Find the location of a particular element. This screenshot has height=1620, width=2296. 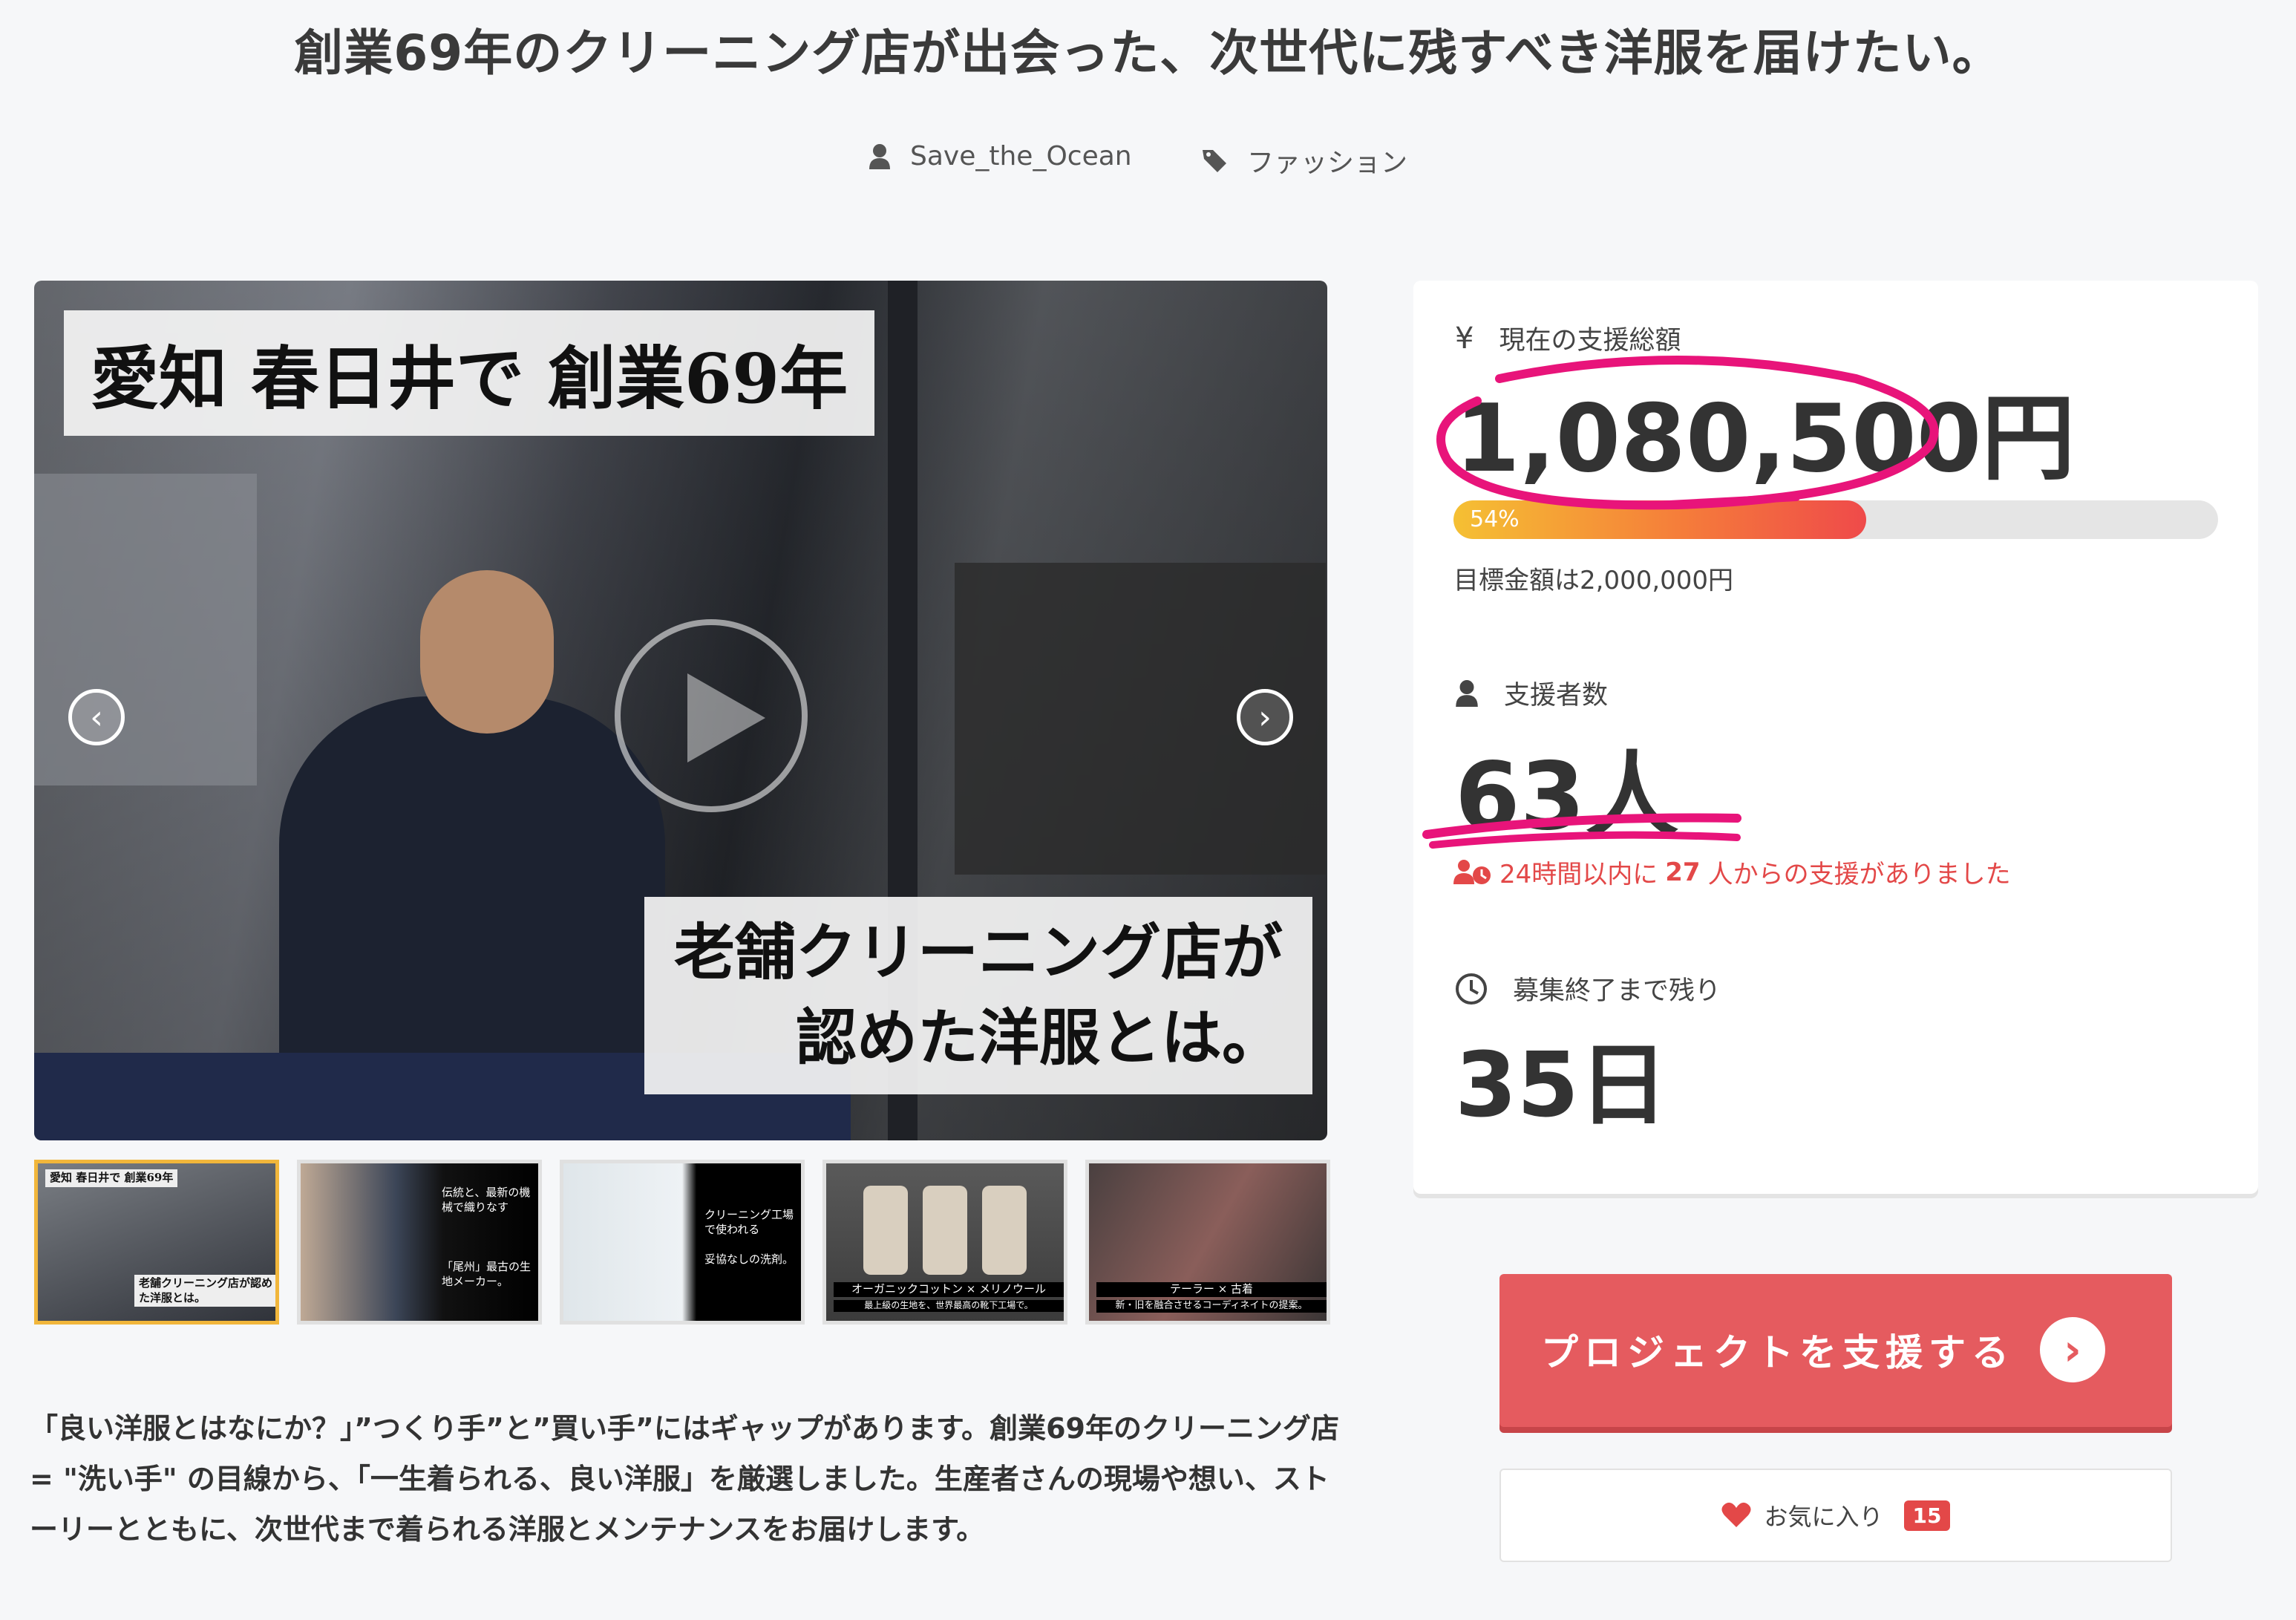

carousel-prev-button: ‹ is located at coordinates (96, 717).